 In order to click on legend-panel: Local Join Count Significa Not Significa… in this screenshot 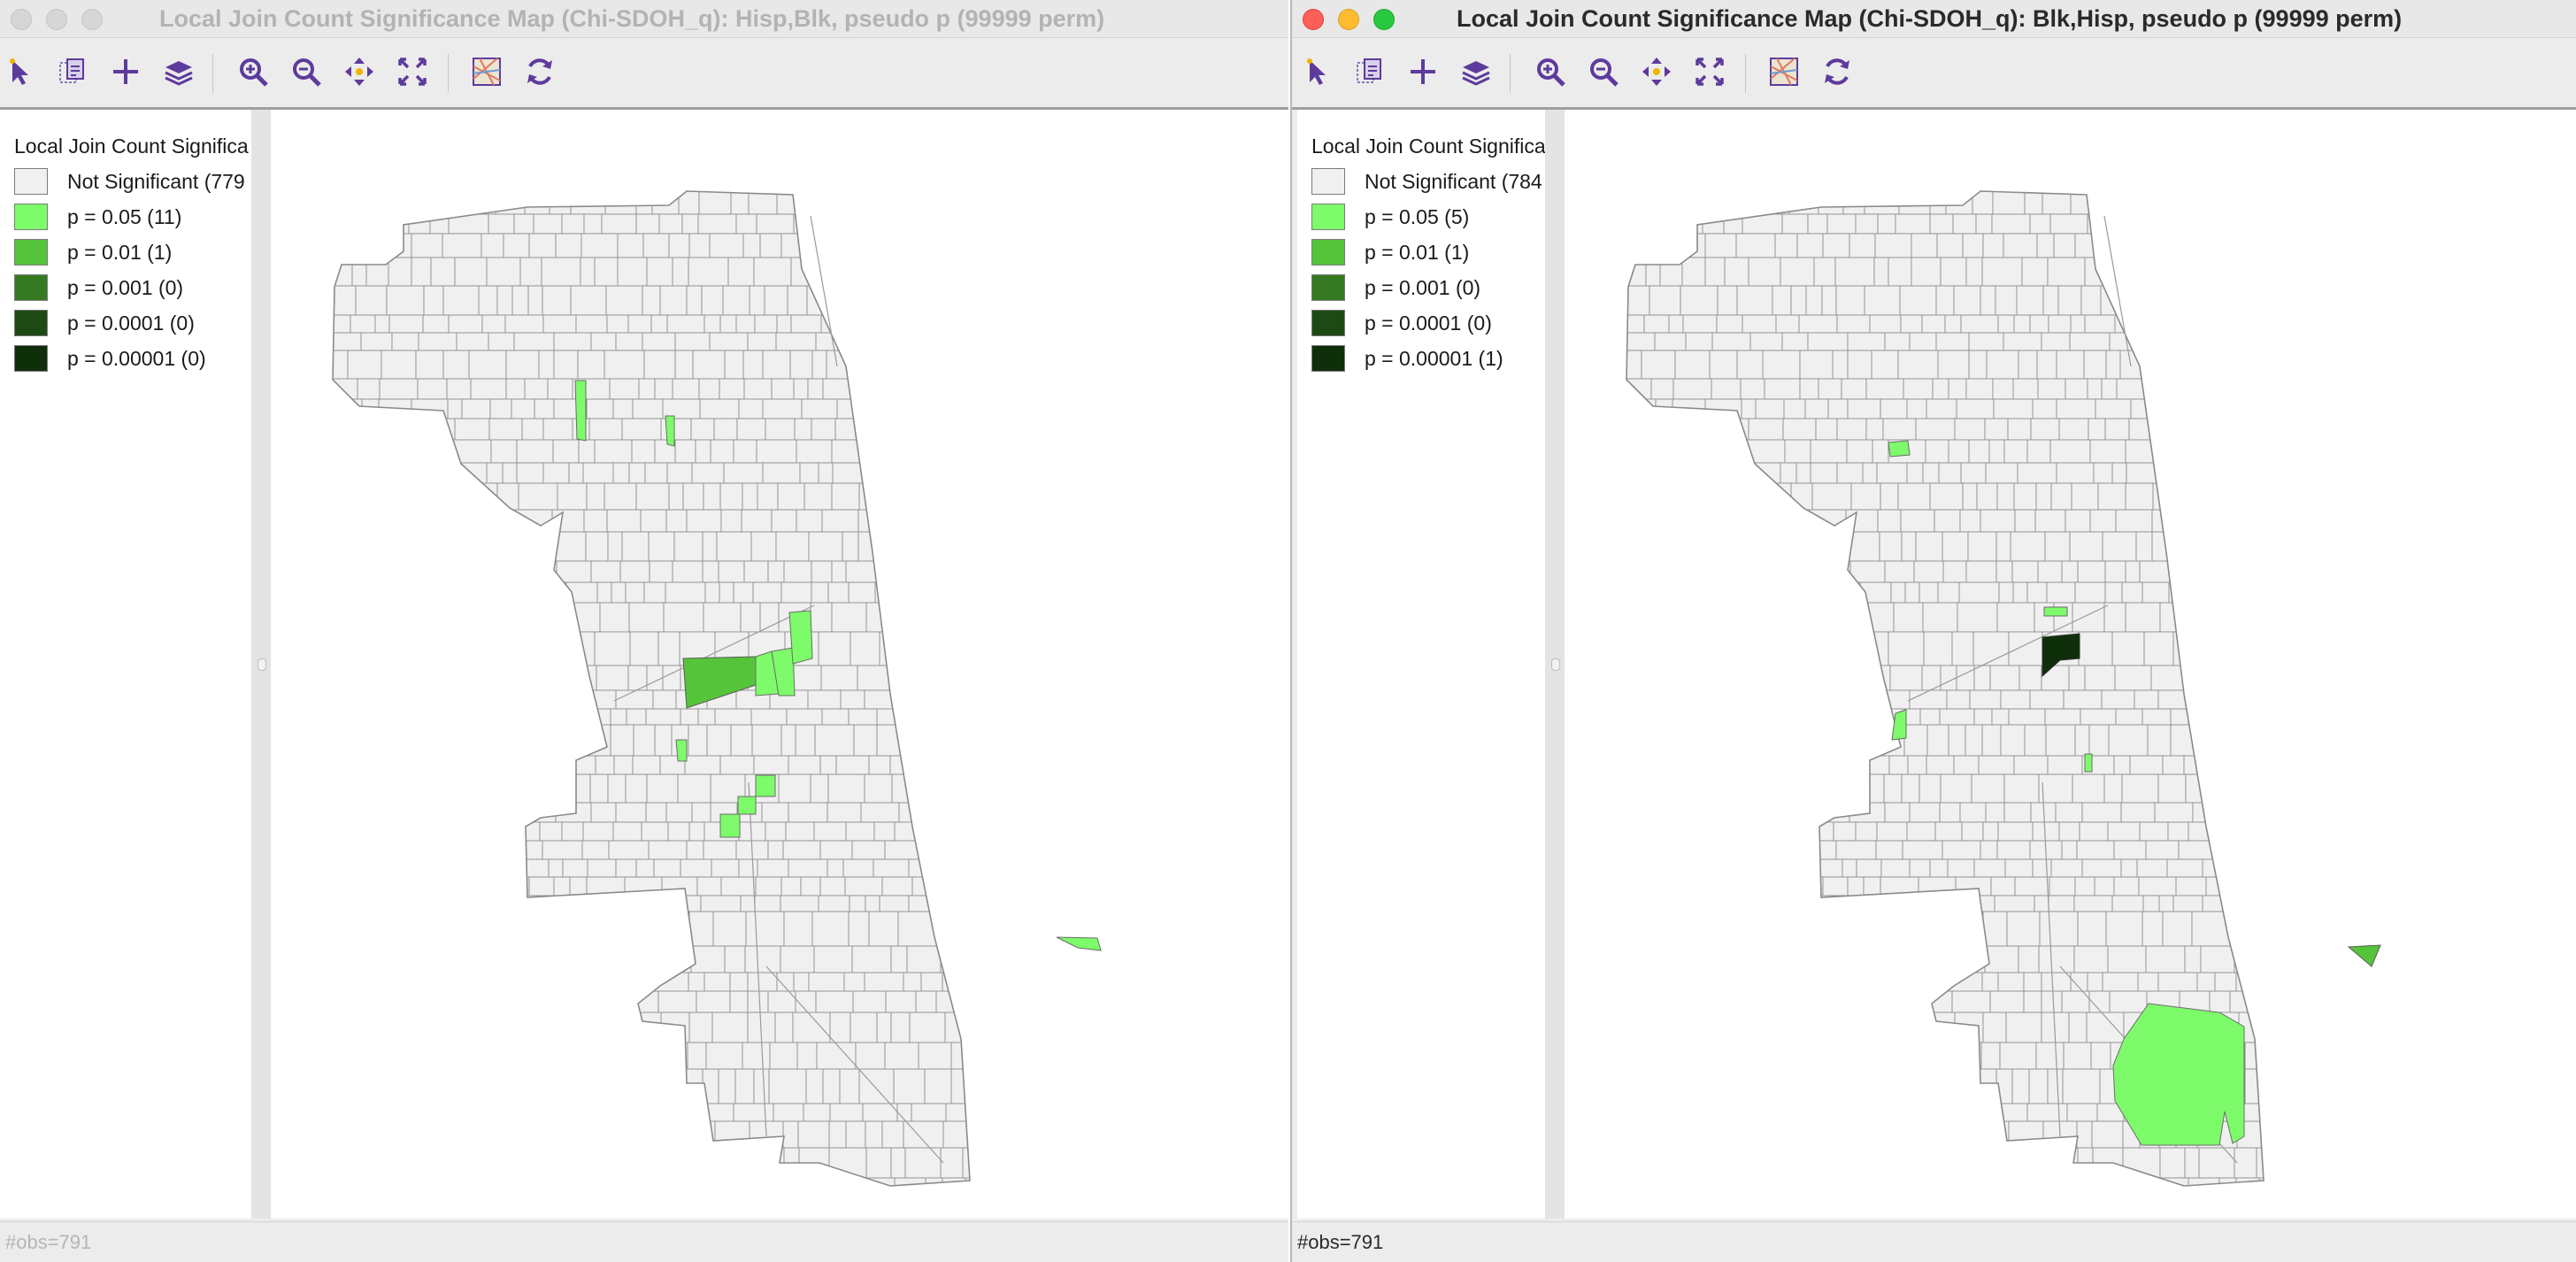, I will do `click(126, 664)`.